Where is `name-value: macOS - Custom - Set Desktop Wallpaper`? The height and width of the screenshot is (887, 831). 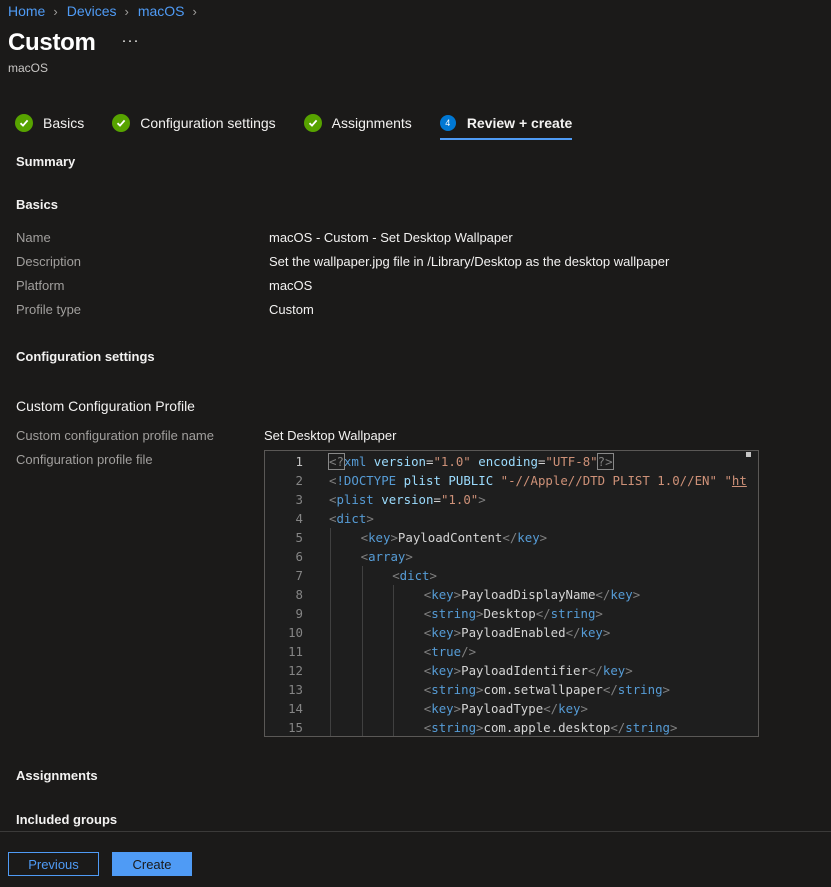
name-value: macOS - Custom - Set Desktop Wallpaper is located at coordinates (391, 237).